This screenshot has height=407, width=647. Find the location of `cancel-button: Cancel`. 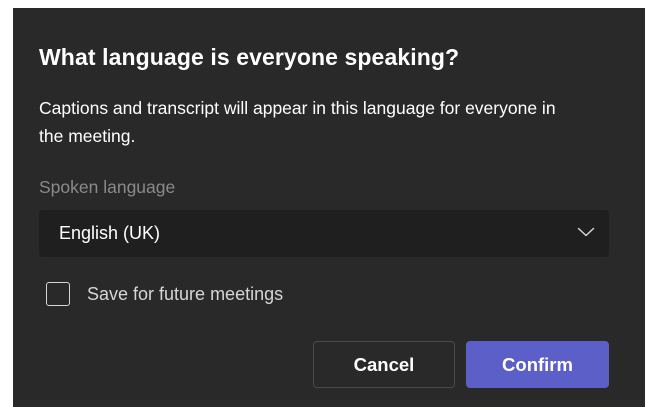

cancel-button: Cancel is located at coordinates (384, 364).